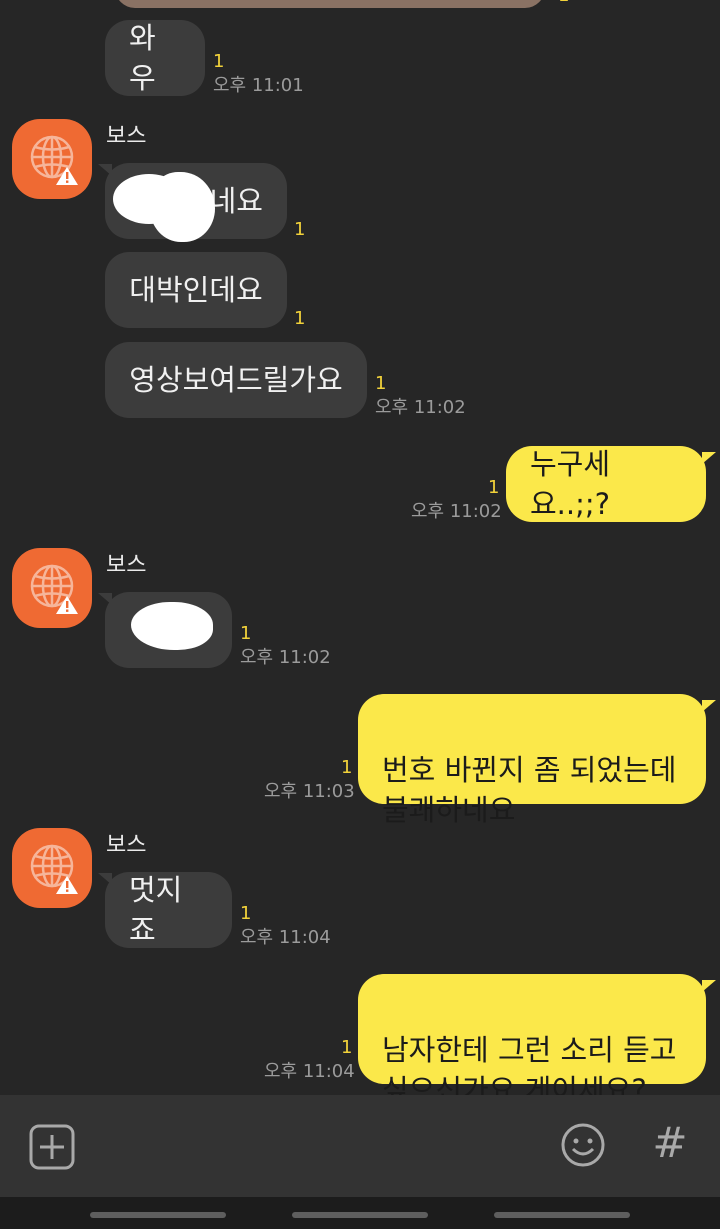  I want to click on message-bubble: 누구세요..;;?, so click(606, 484).